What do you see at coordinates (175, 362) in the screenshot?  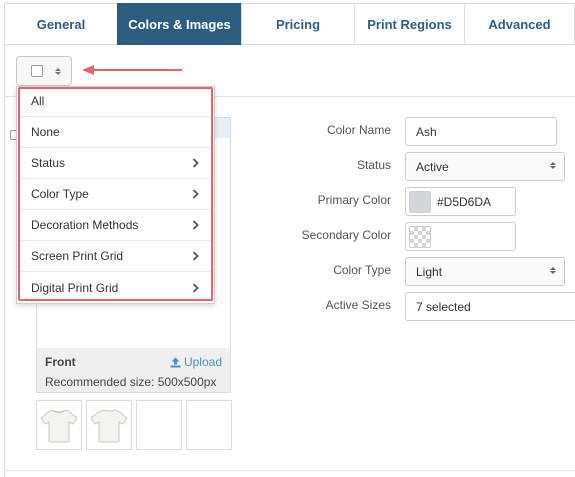 I see `upload-icon` at bounding box center [175, 362].